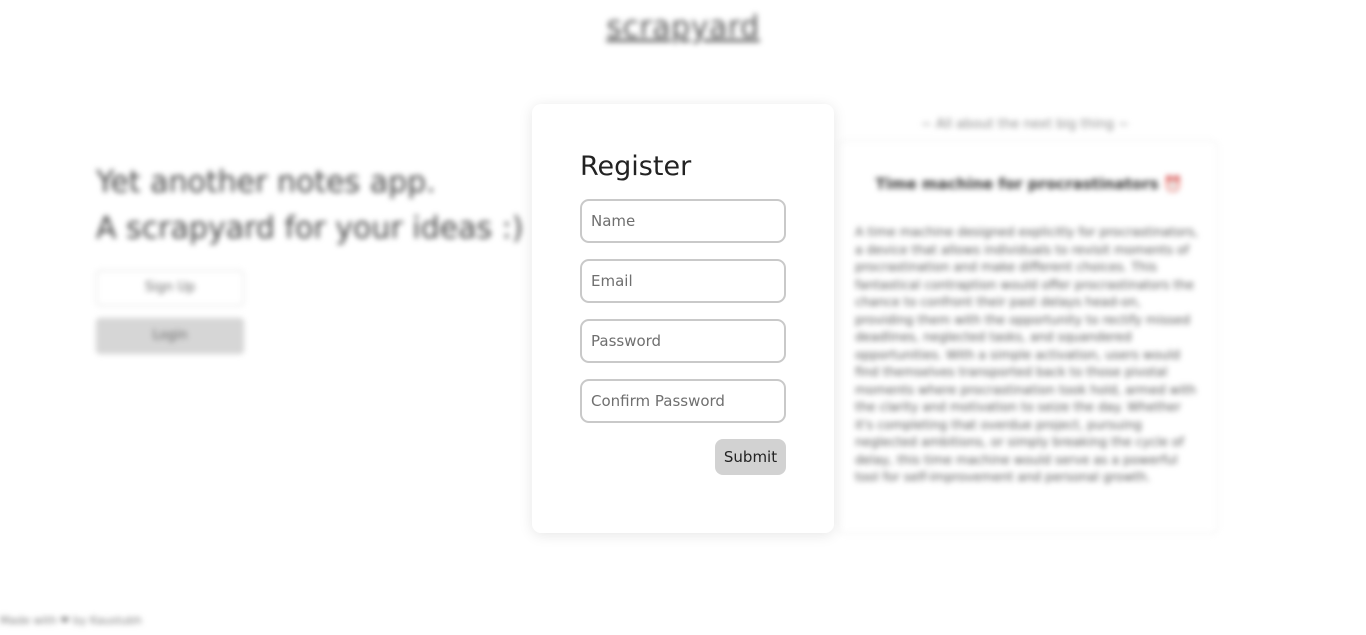 This screenshot has height=635, width=1366. Describe the element at coordinates (170, 336) in the screenshot. I see `login-button: Login` at that location.